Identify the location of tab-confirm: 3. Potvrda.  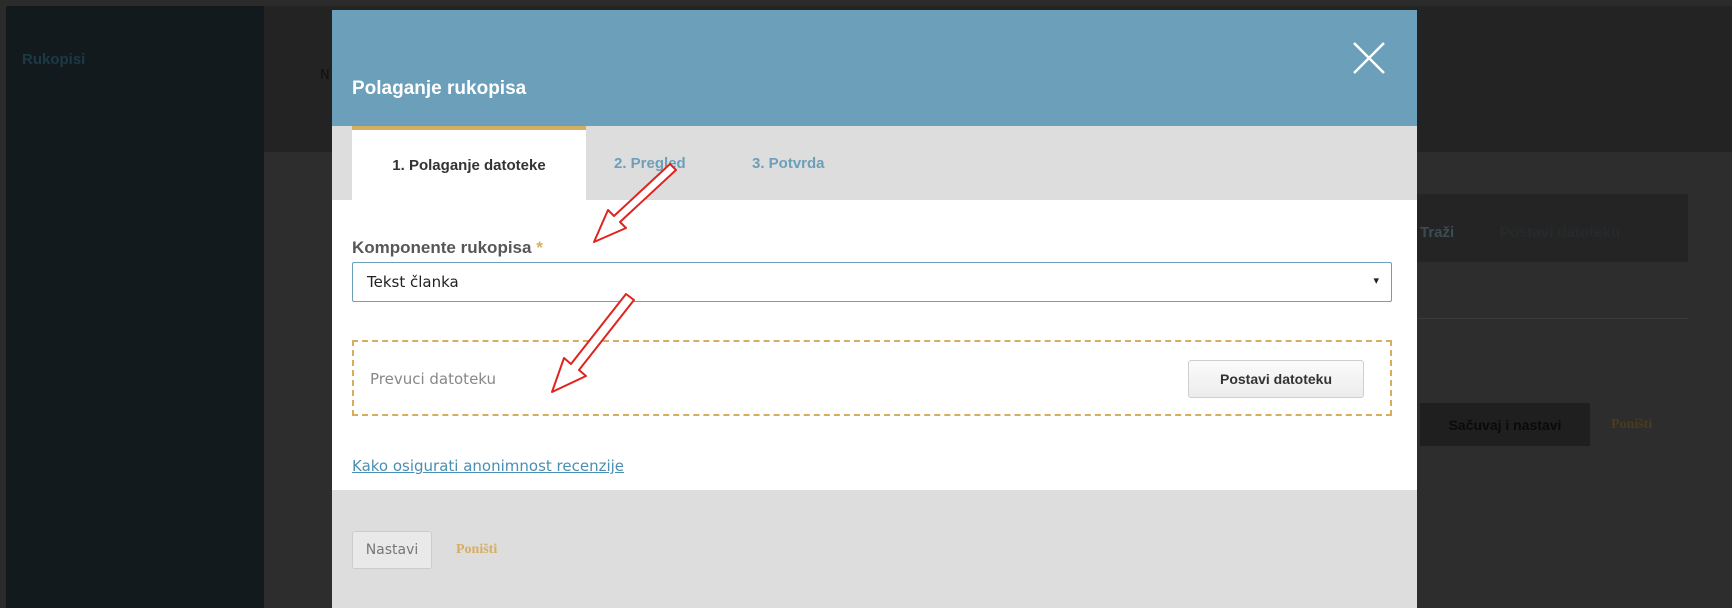
(788, 163).